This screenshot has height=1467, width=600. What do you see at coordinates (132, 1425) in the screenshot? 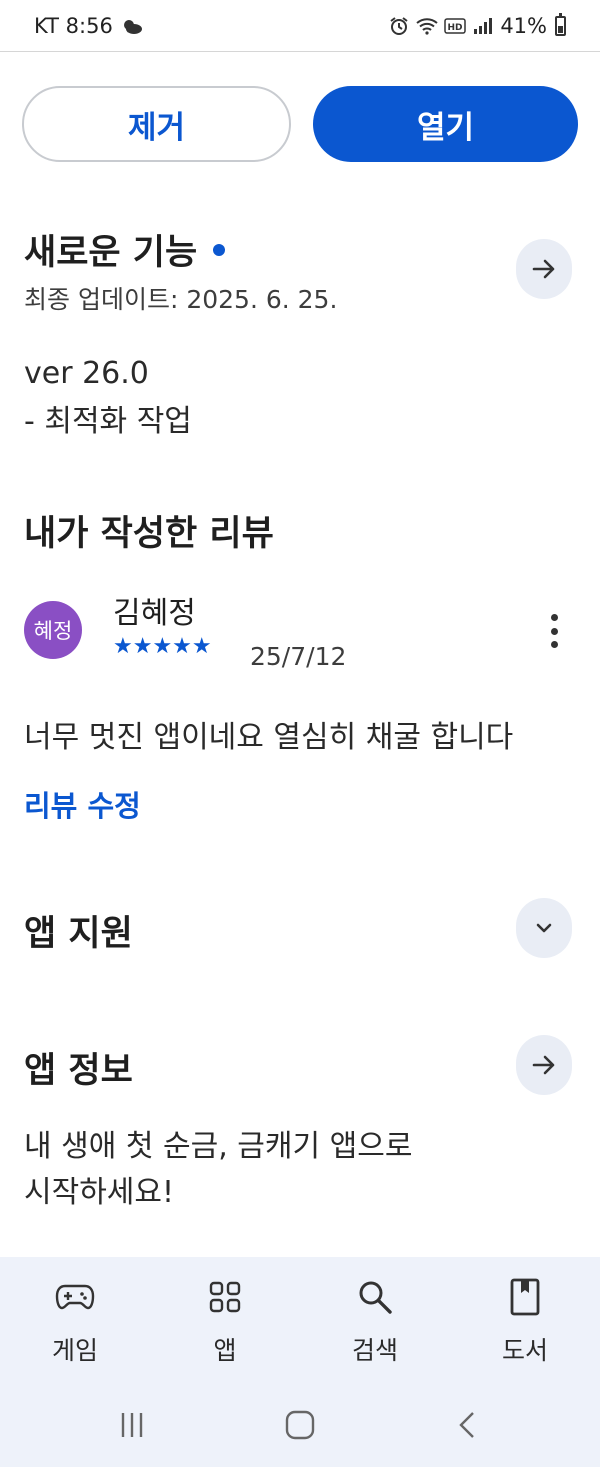
I see `recent-apps-icon` at bounding box center [132, 1425].